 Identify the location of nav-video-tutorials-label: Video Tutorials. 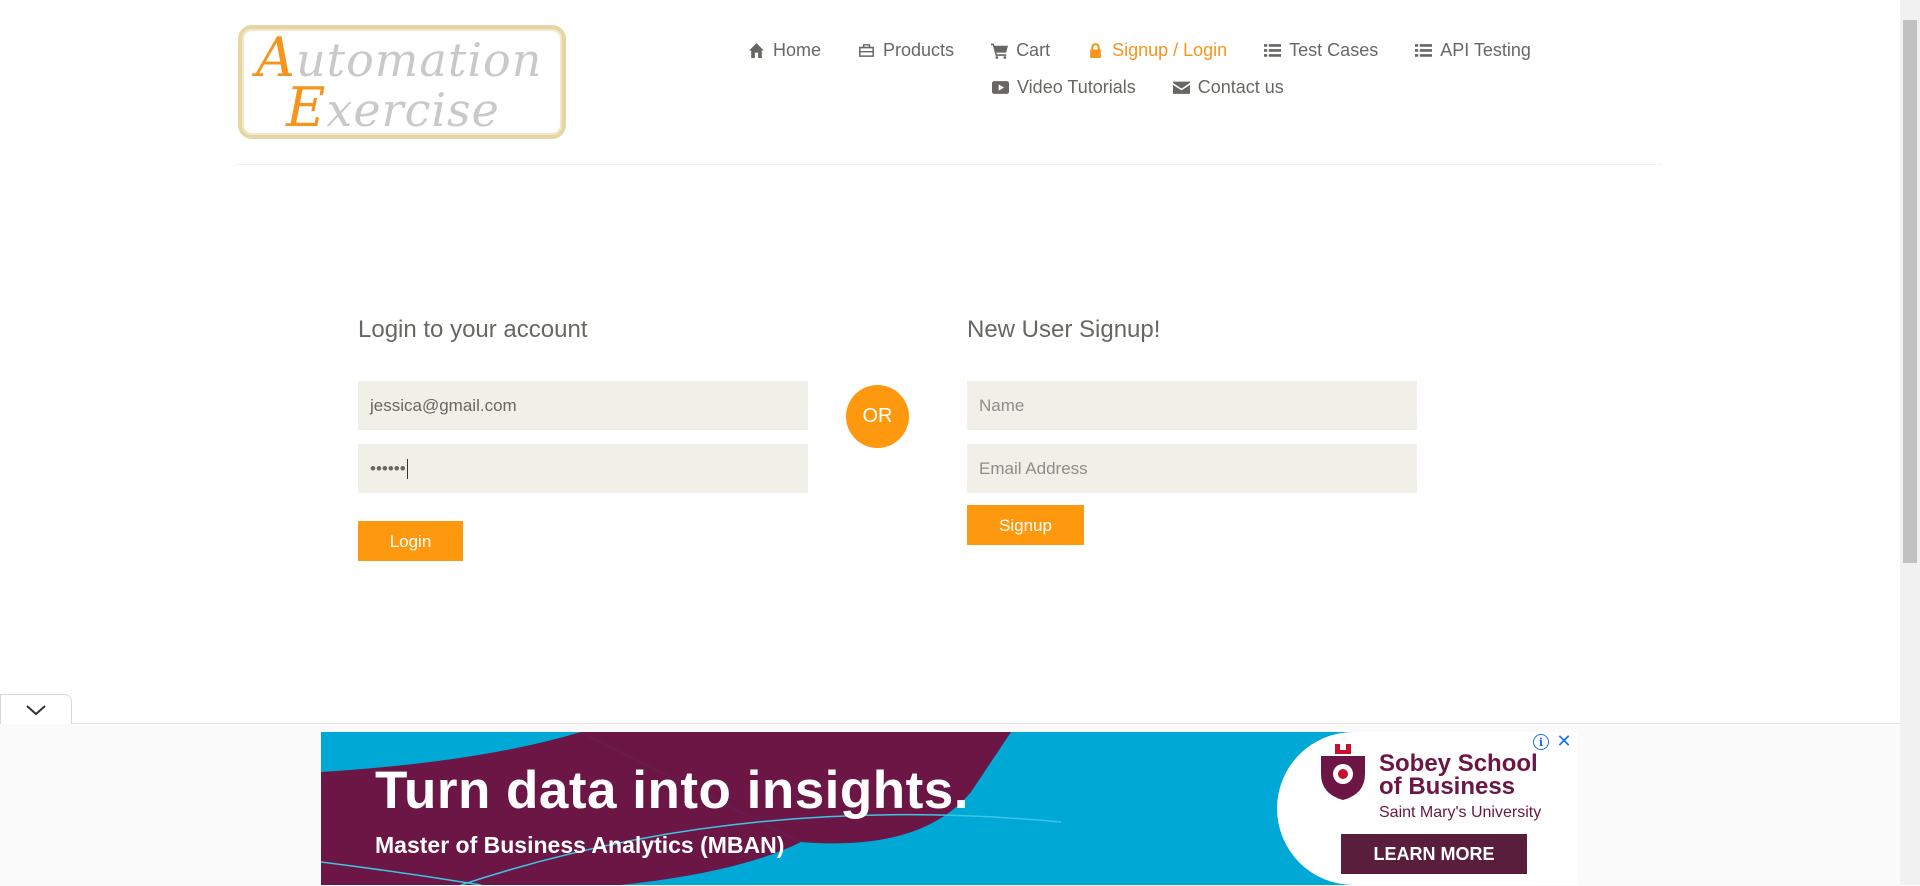
(1076, 86).